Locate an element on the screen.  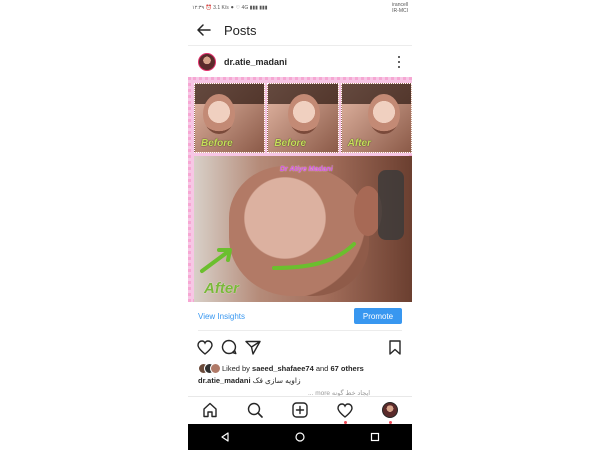
bookmark-icon is located at coordinates (395, 347).